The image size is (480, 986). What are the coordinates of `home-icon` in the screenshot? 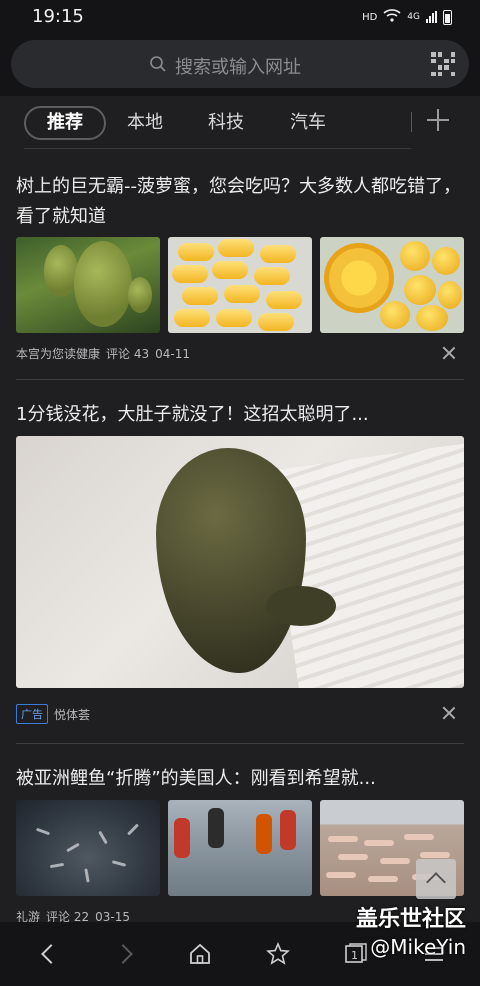 It's located at (200, 954).